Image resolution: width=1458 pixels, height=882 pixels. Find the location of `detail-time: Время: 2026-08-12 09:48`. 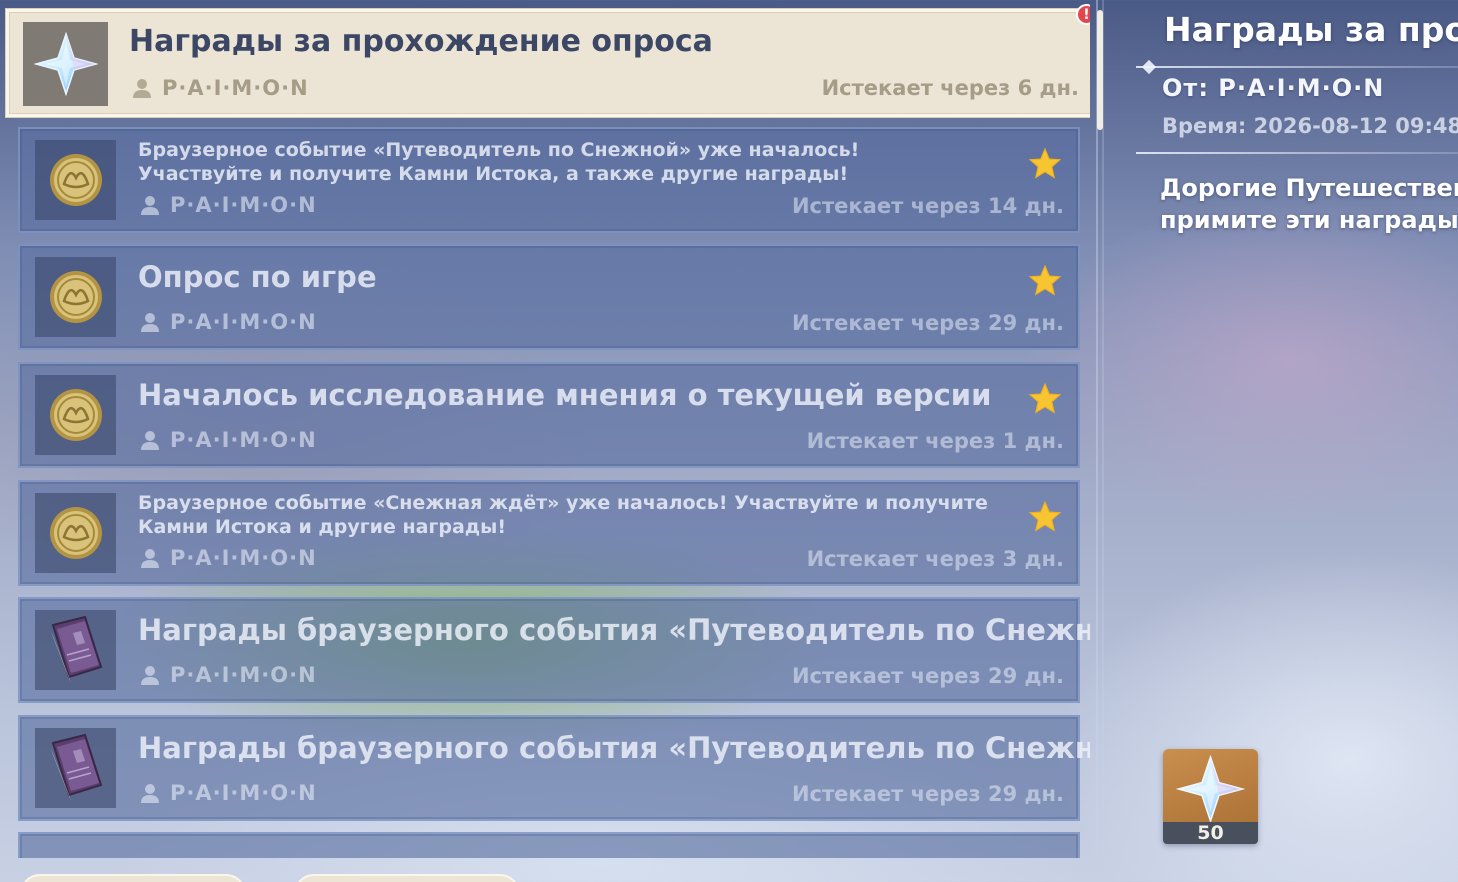

detail-time: Время: 2026-08-12 09:48 is located at coordinates (1310, 126).